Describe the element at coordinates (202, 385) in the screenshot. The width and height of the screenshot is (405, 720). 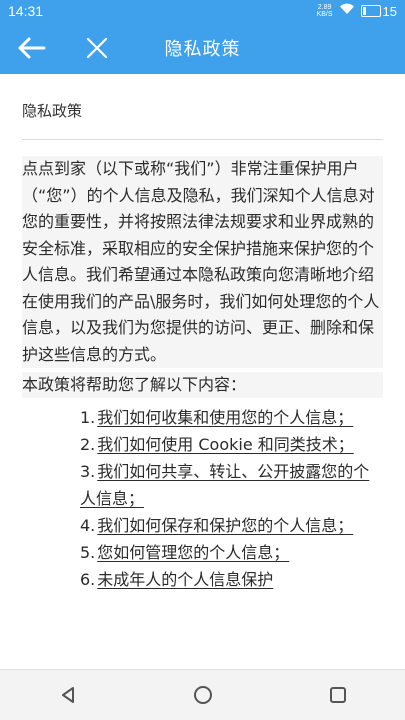
I see `policy-intro: 本政策将帮助您了解以下内容：` at that location.